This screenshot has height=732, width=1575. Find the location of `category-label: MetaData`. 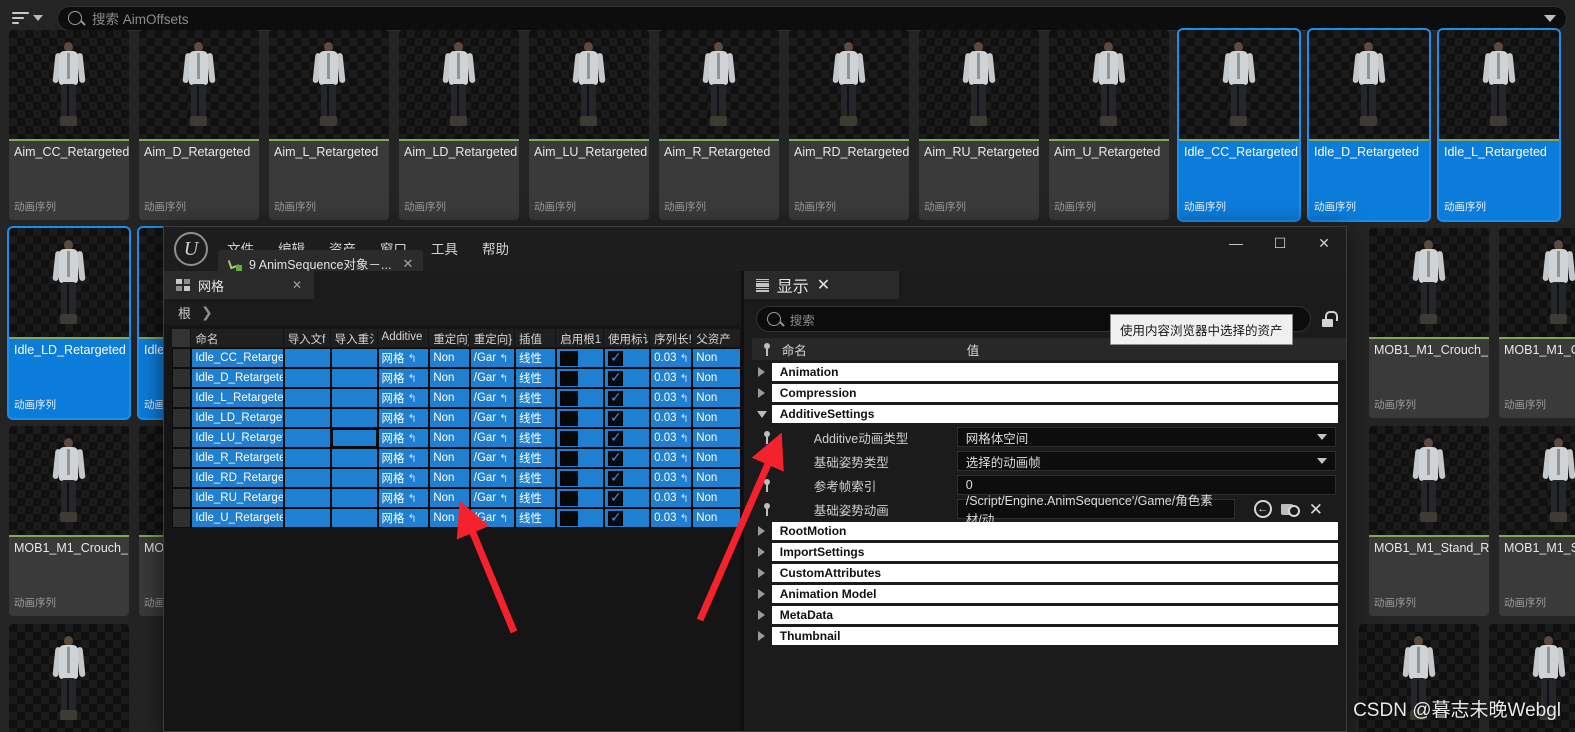

category-label: MetaData is located at coordinates (1054, 615).